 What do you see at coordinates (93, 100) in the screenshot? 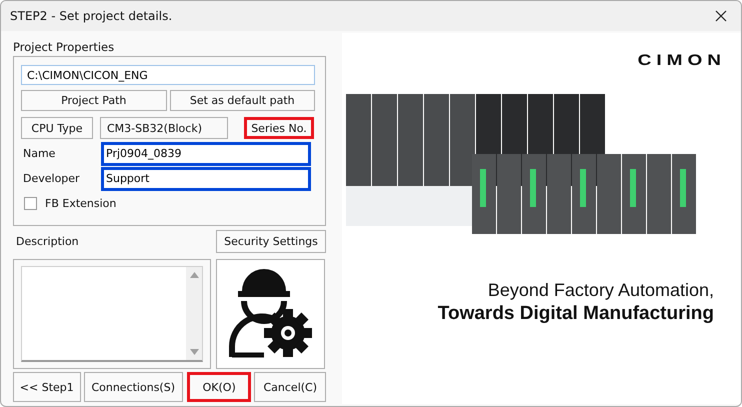
I see `path-button: Project Path` at bounding box center [93, 100].